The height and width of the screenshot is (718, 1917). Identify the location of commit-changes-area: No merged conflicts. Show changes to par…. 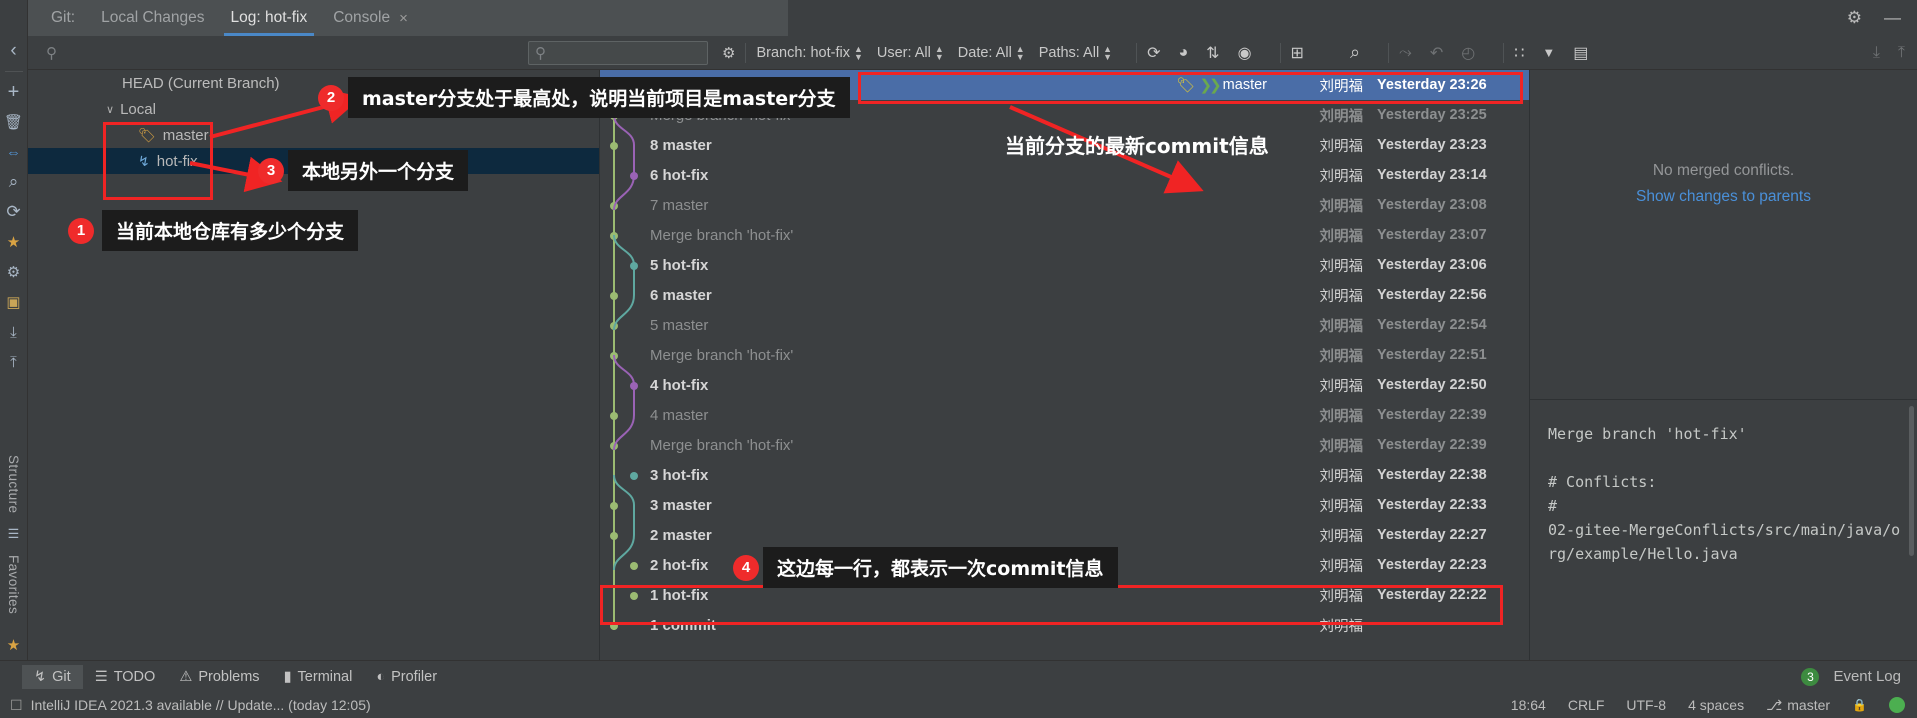
(1723, 235).